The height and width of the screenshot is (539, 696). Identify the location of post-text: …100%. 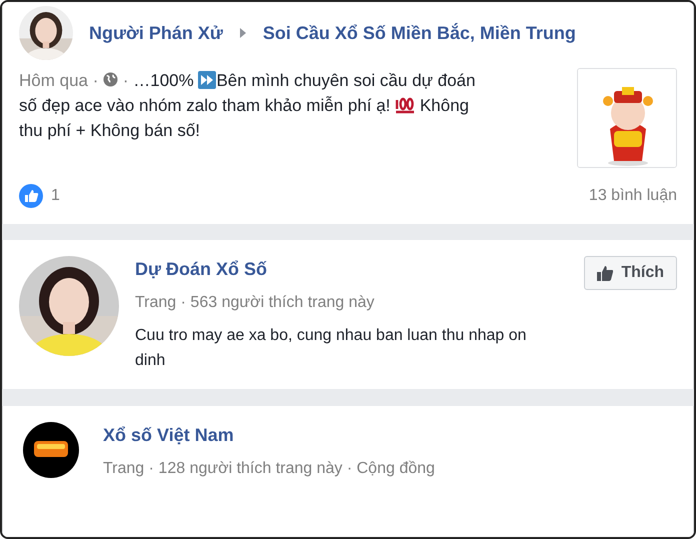
(164, 80).